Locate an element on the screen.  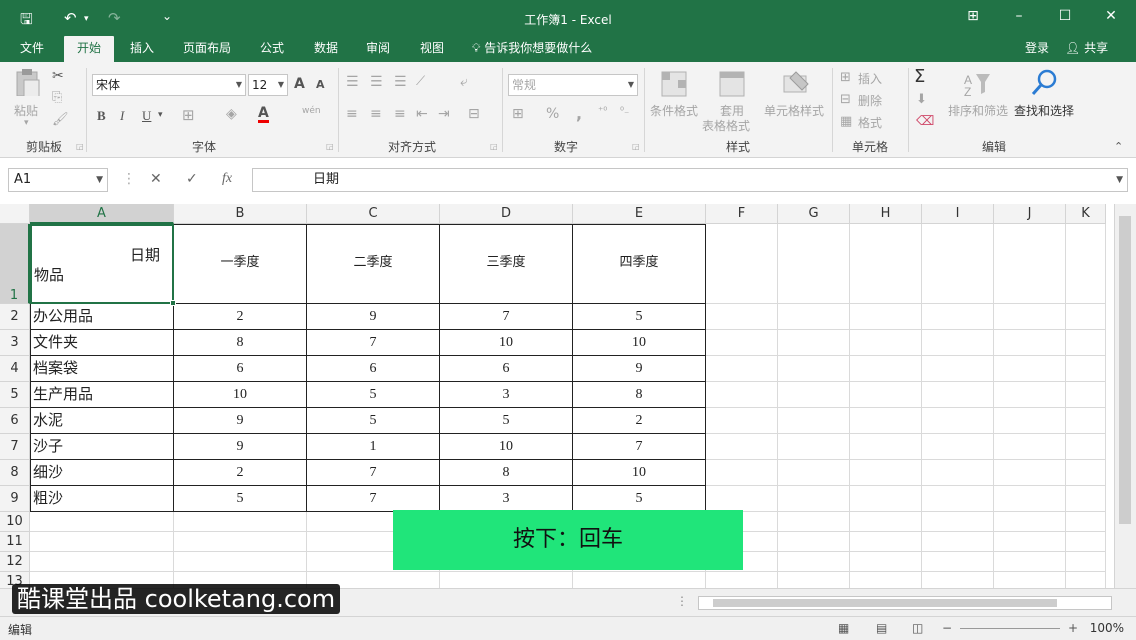
row-header-7: 7 is located at coordinates (15, 447).